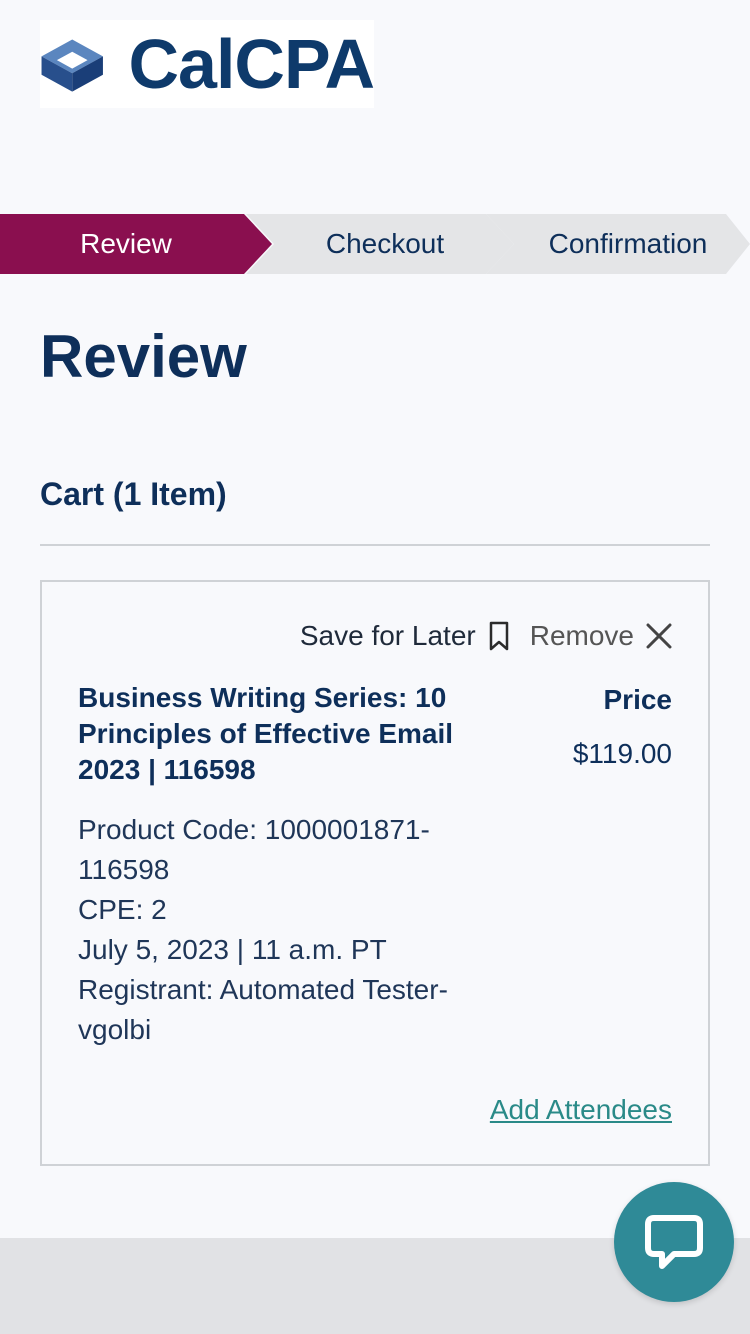 The image size is (750, 1334). What do you see at coordinates (232, 949) in the screenshot?
I see `event-date: July 5, 2023 | 11 a.m. PT` at bounding box center [232, 949].